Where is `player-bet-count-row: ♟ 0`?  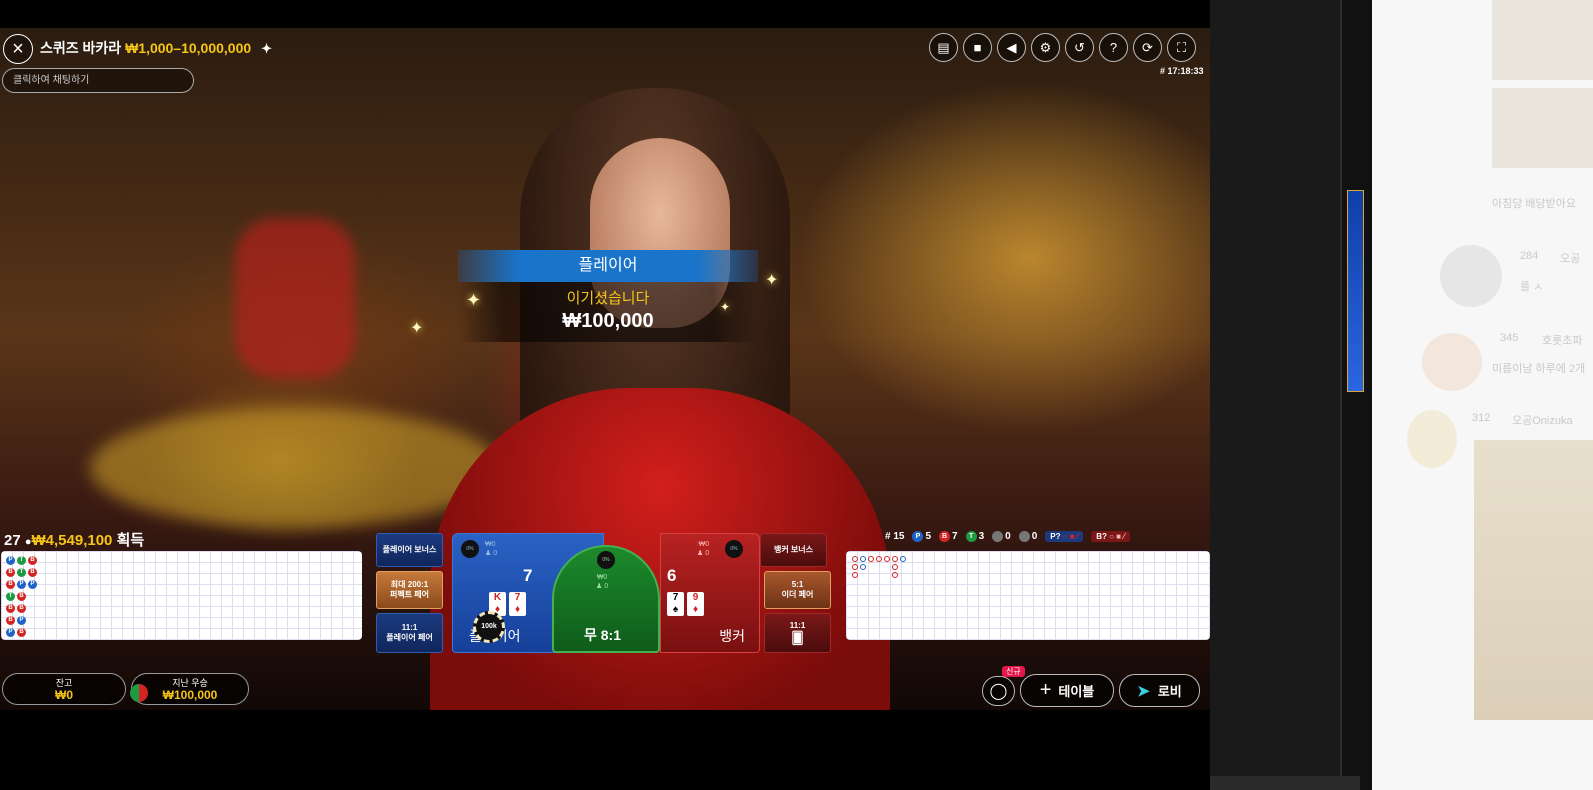 player-bet-count-row: ♟ 0 is located at coordinates (491, 553).